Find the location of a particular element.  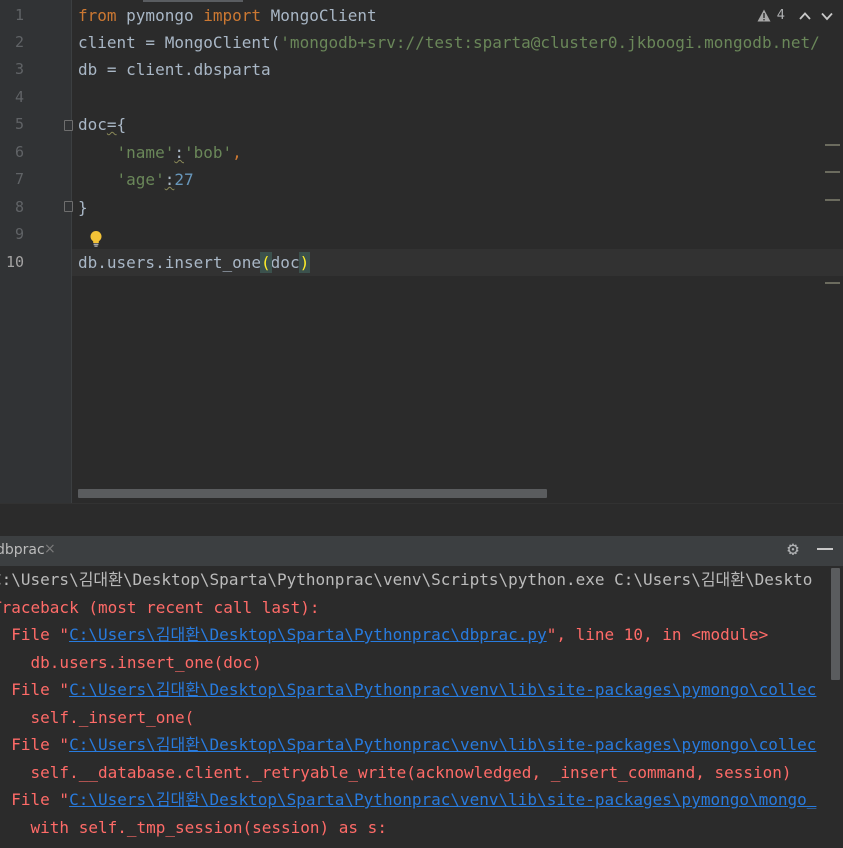

traceback-code-line: self._insert_one( is located at coordinates (97, 717).